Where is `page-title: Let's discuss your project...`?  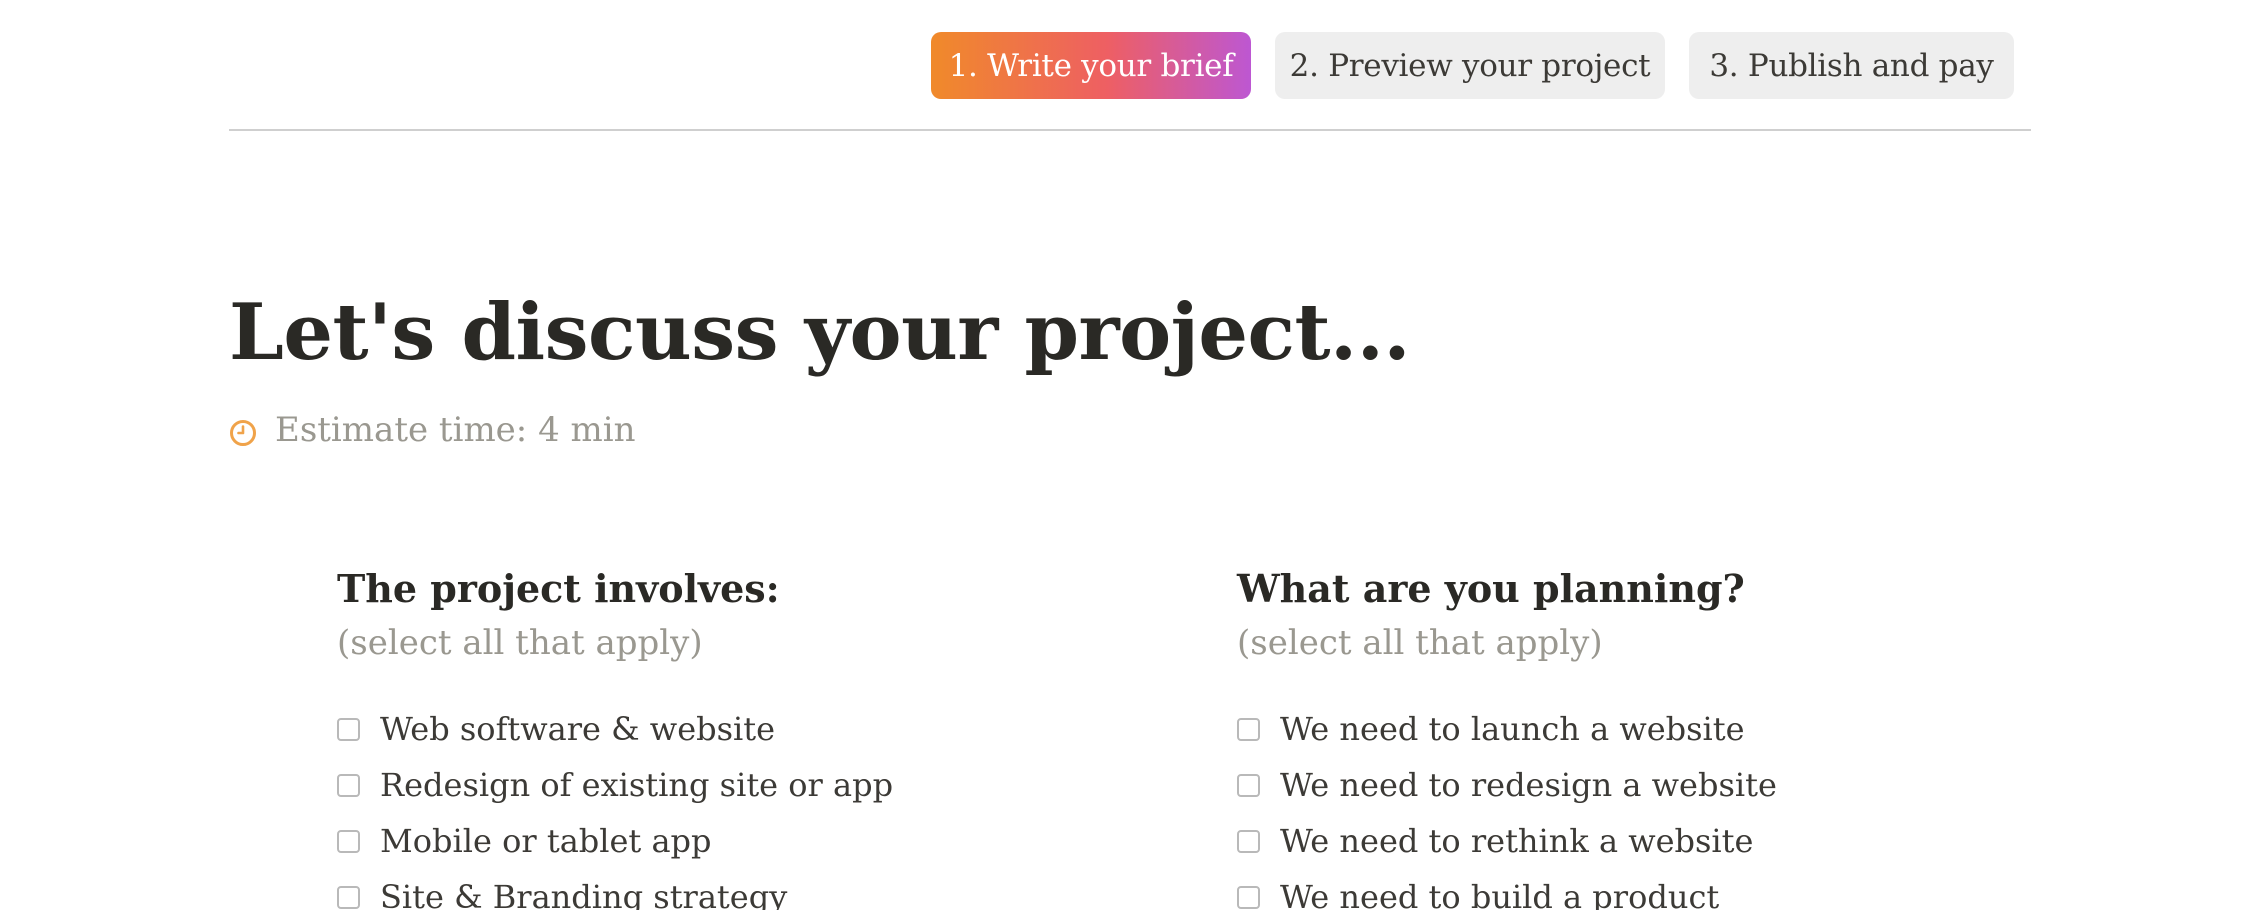 page-title: Let's discuss your project... is located at coordinates (820, 332).